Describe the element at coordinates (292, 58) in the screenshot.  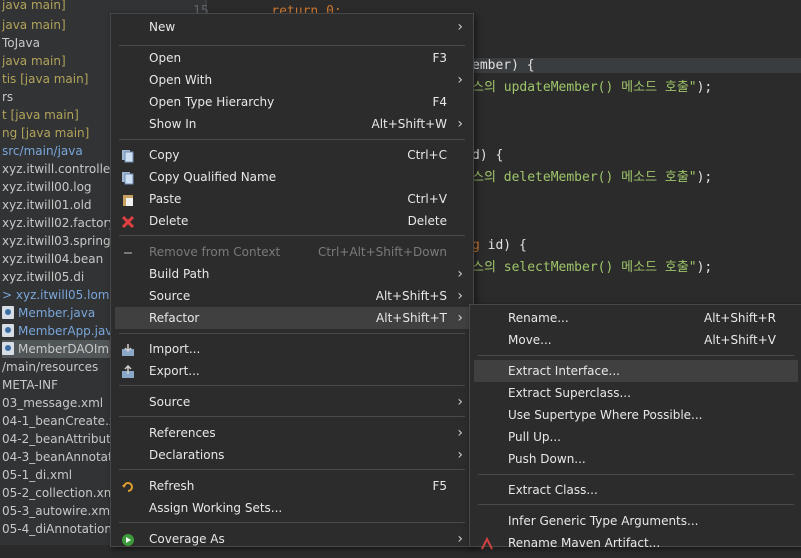
I see `menu-item-open: Open F3` at that location.